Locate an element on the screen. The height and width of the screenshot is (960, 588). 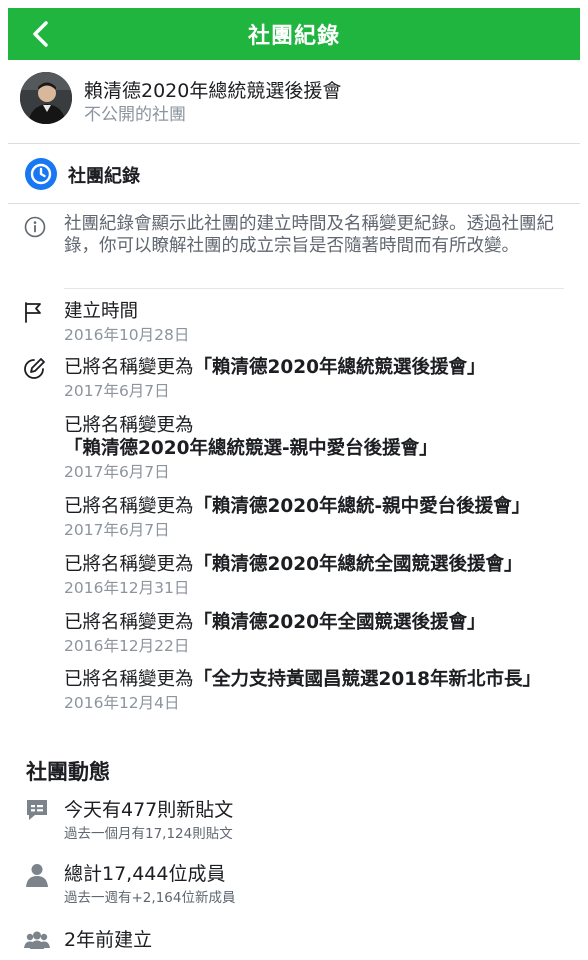
back-button is located at coordinates (41, 34).